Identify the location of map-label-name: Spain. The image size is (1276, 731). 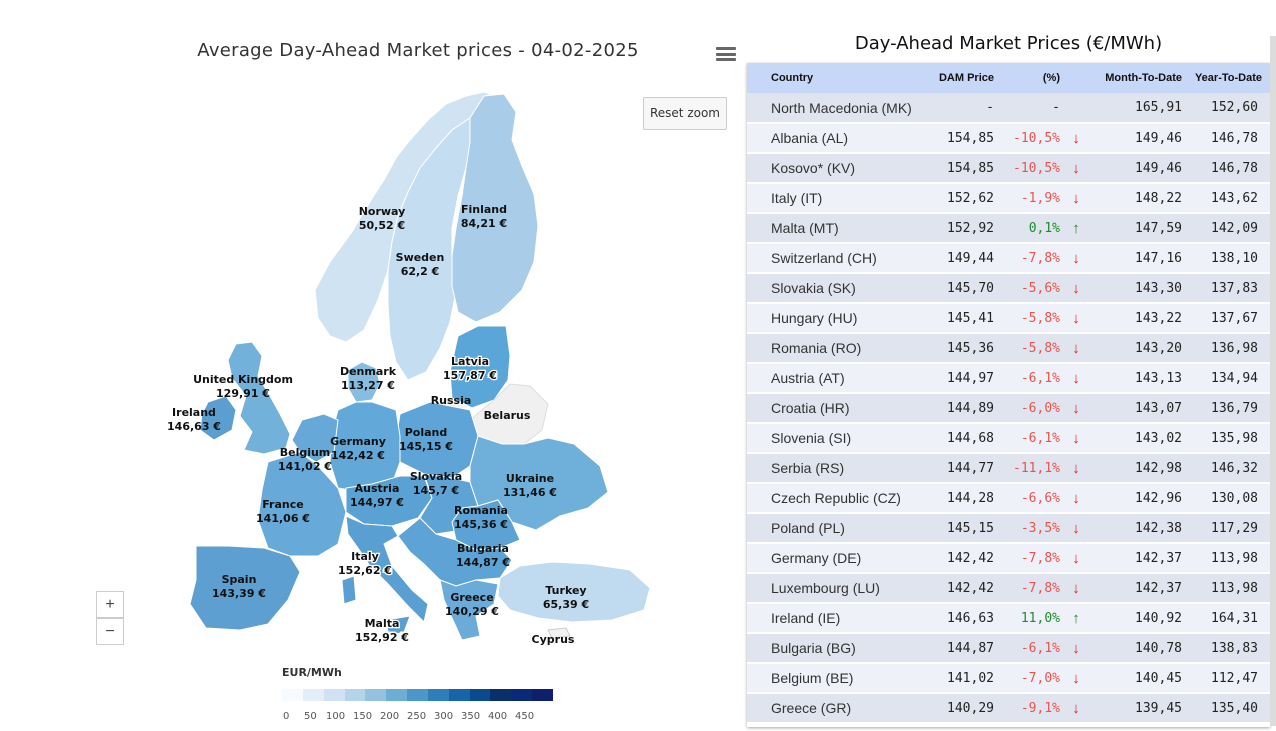
(239, 579).